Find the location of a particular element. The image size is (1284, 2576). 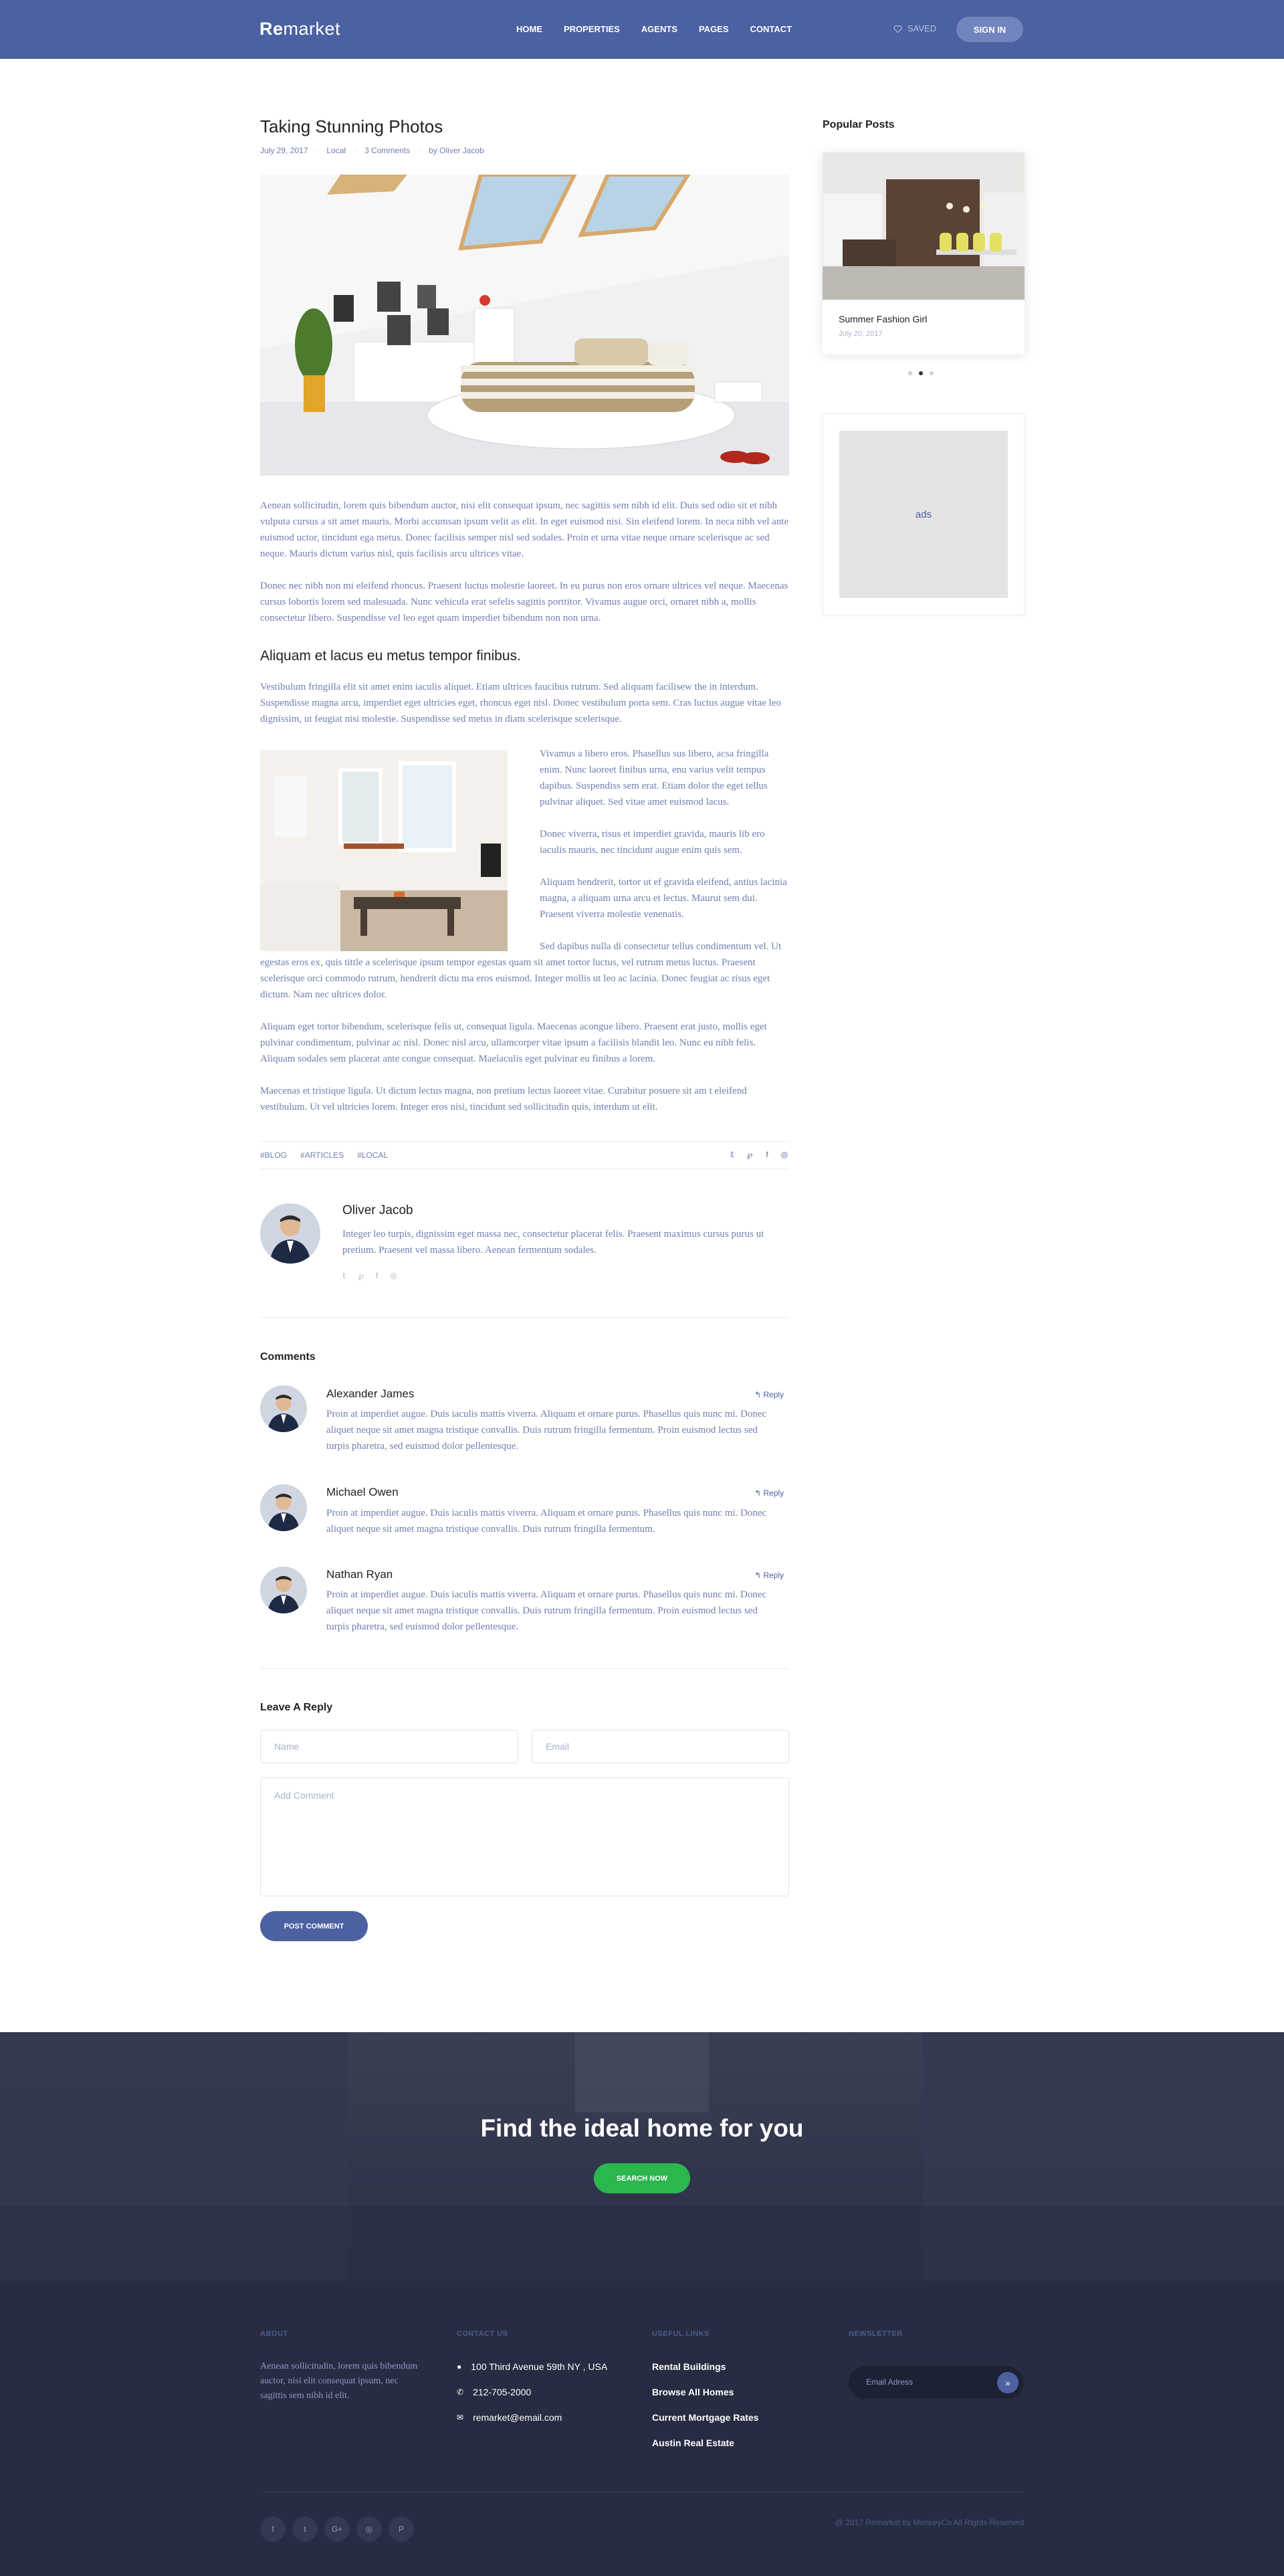

footer-link-browse: Browse All Homes is located at coordinates (693, 2392).